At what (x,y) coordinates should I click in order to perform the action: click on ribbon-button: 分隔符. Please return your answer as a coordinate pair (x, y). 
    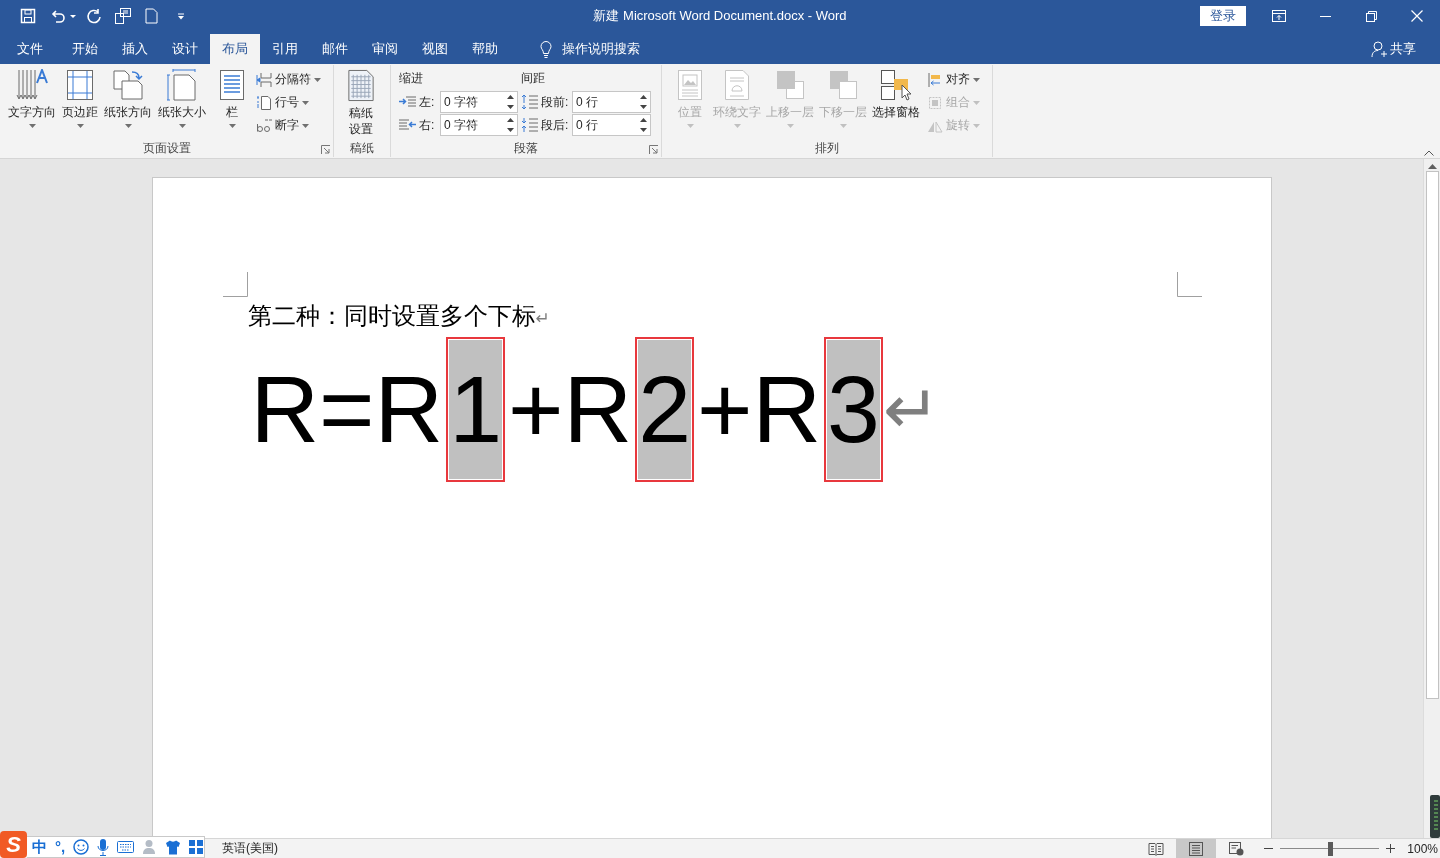
    Looking at the image, I should click on (288, 79).